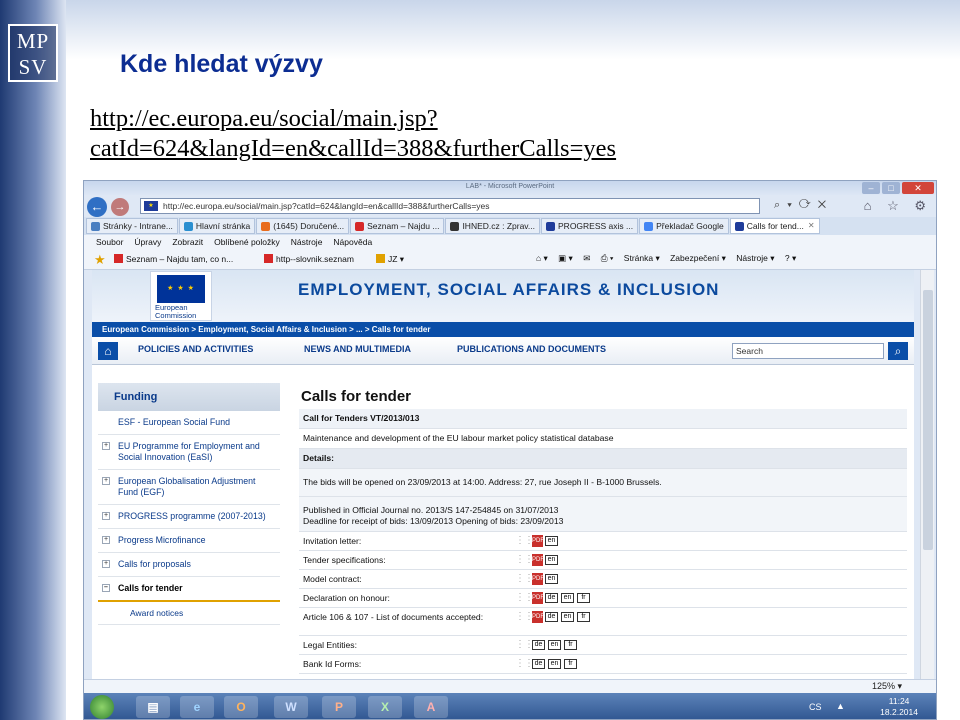  What do you see at coordinates (189, 423) in the screenshot?
I see `lnav-esf: ESF - European Social Fund` at bounding box center [189, 423].